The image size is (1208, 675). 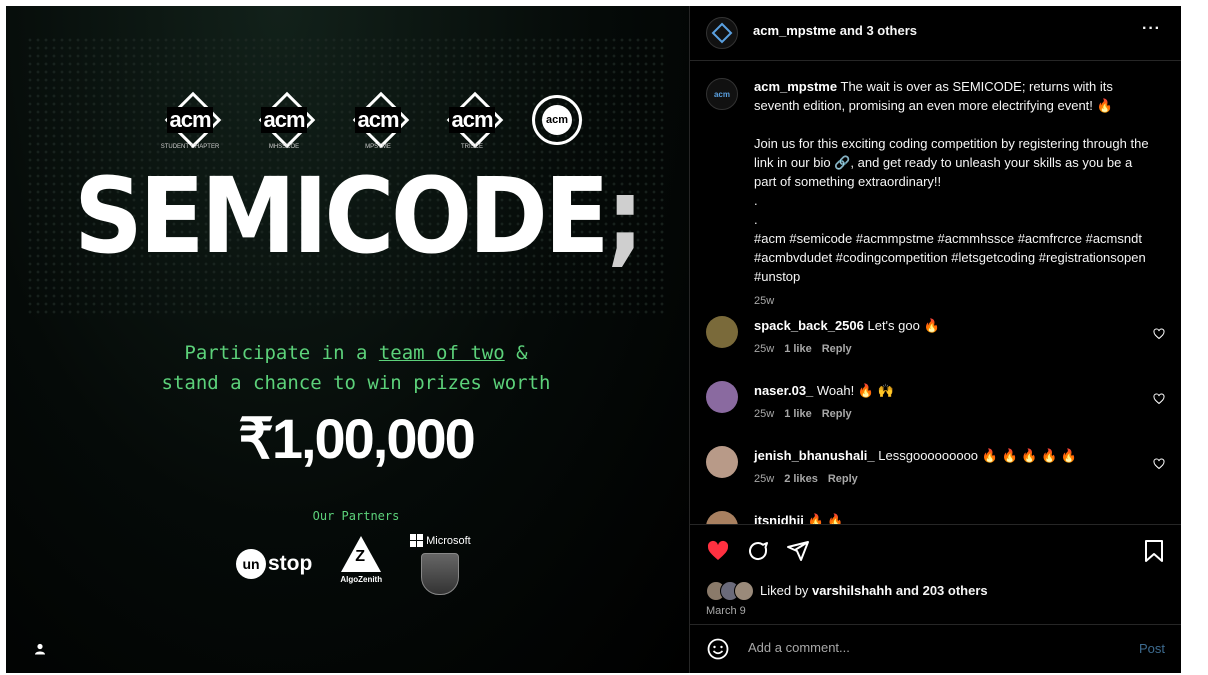 I want to click on algozenith-logo: Z AlgoZenith, so click(x=361, y=560).